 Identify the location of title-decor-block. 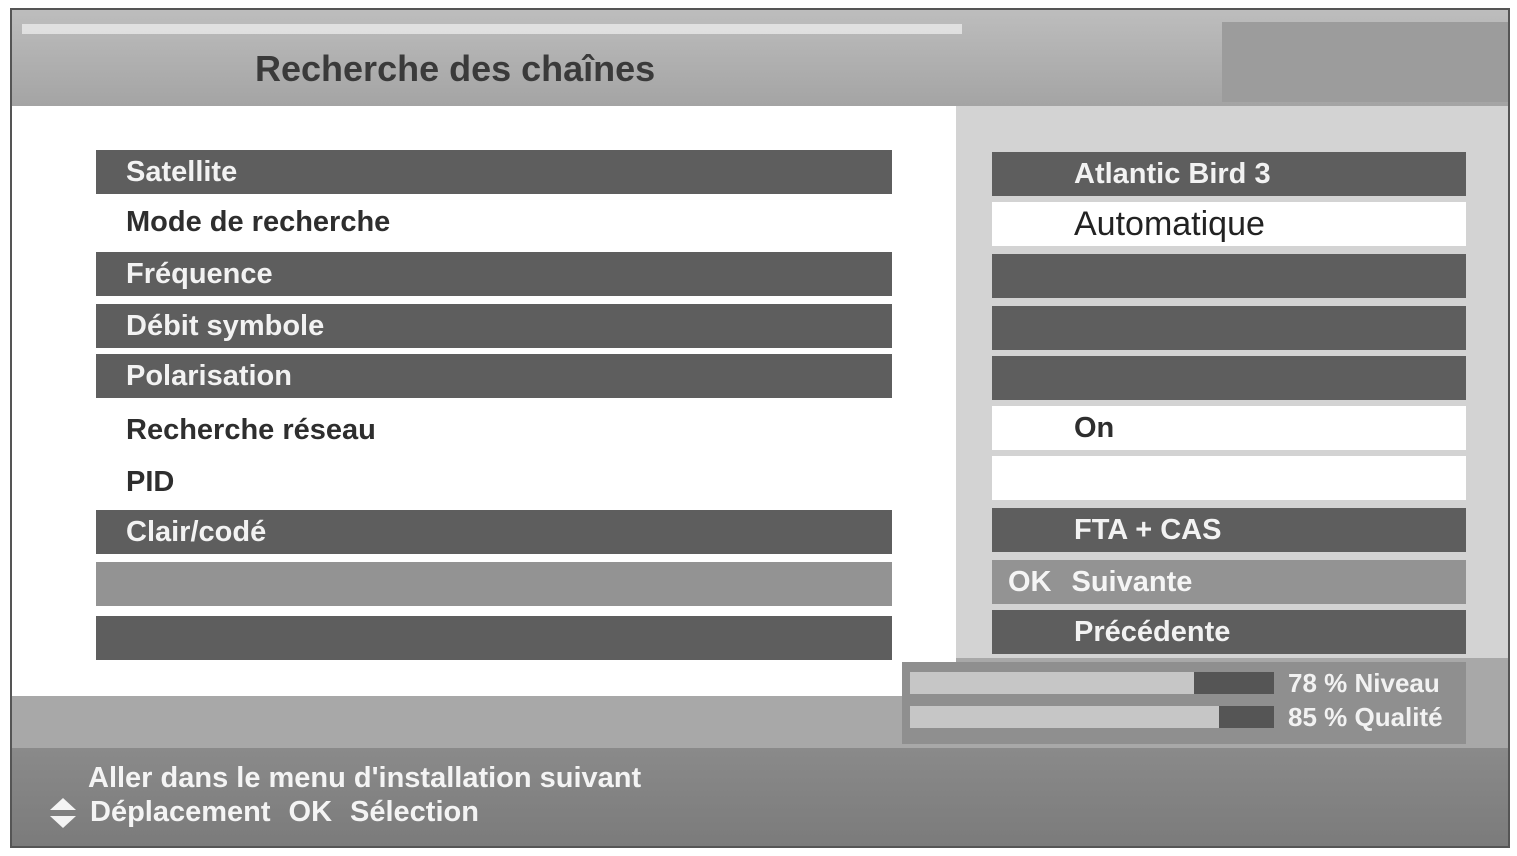
(1365, 62).